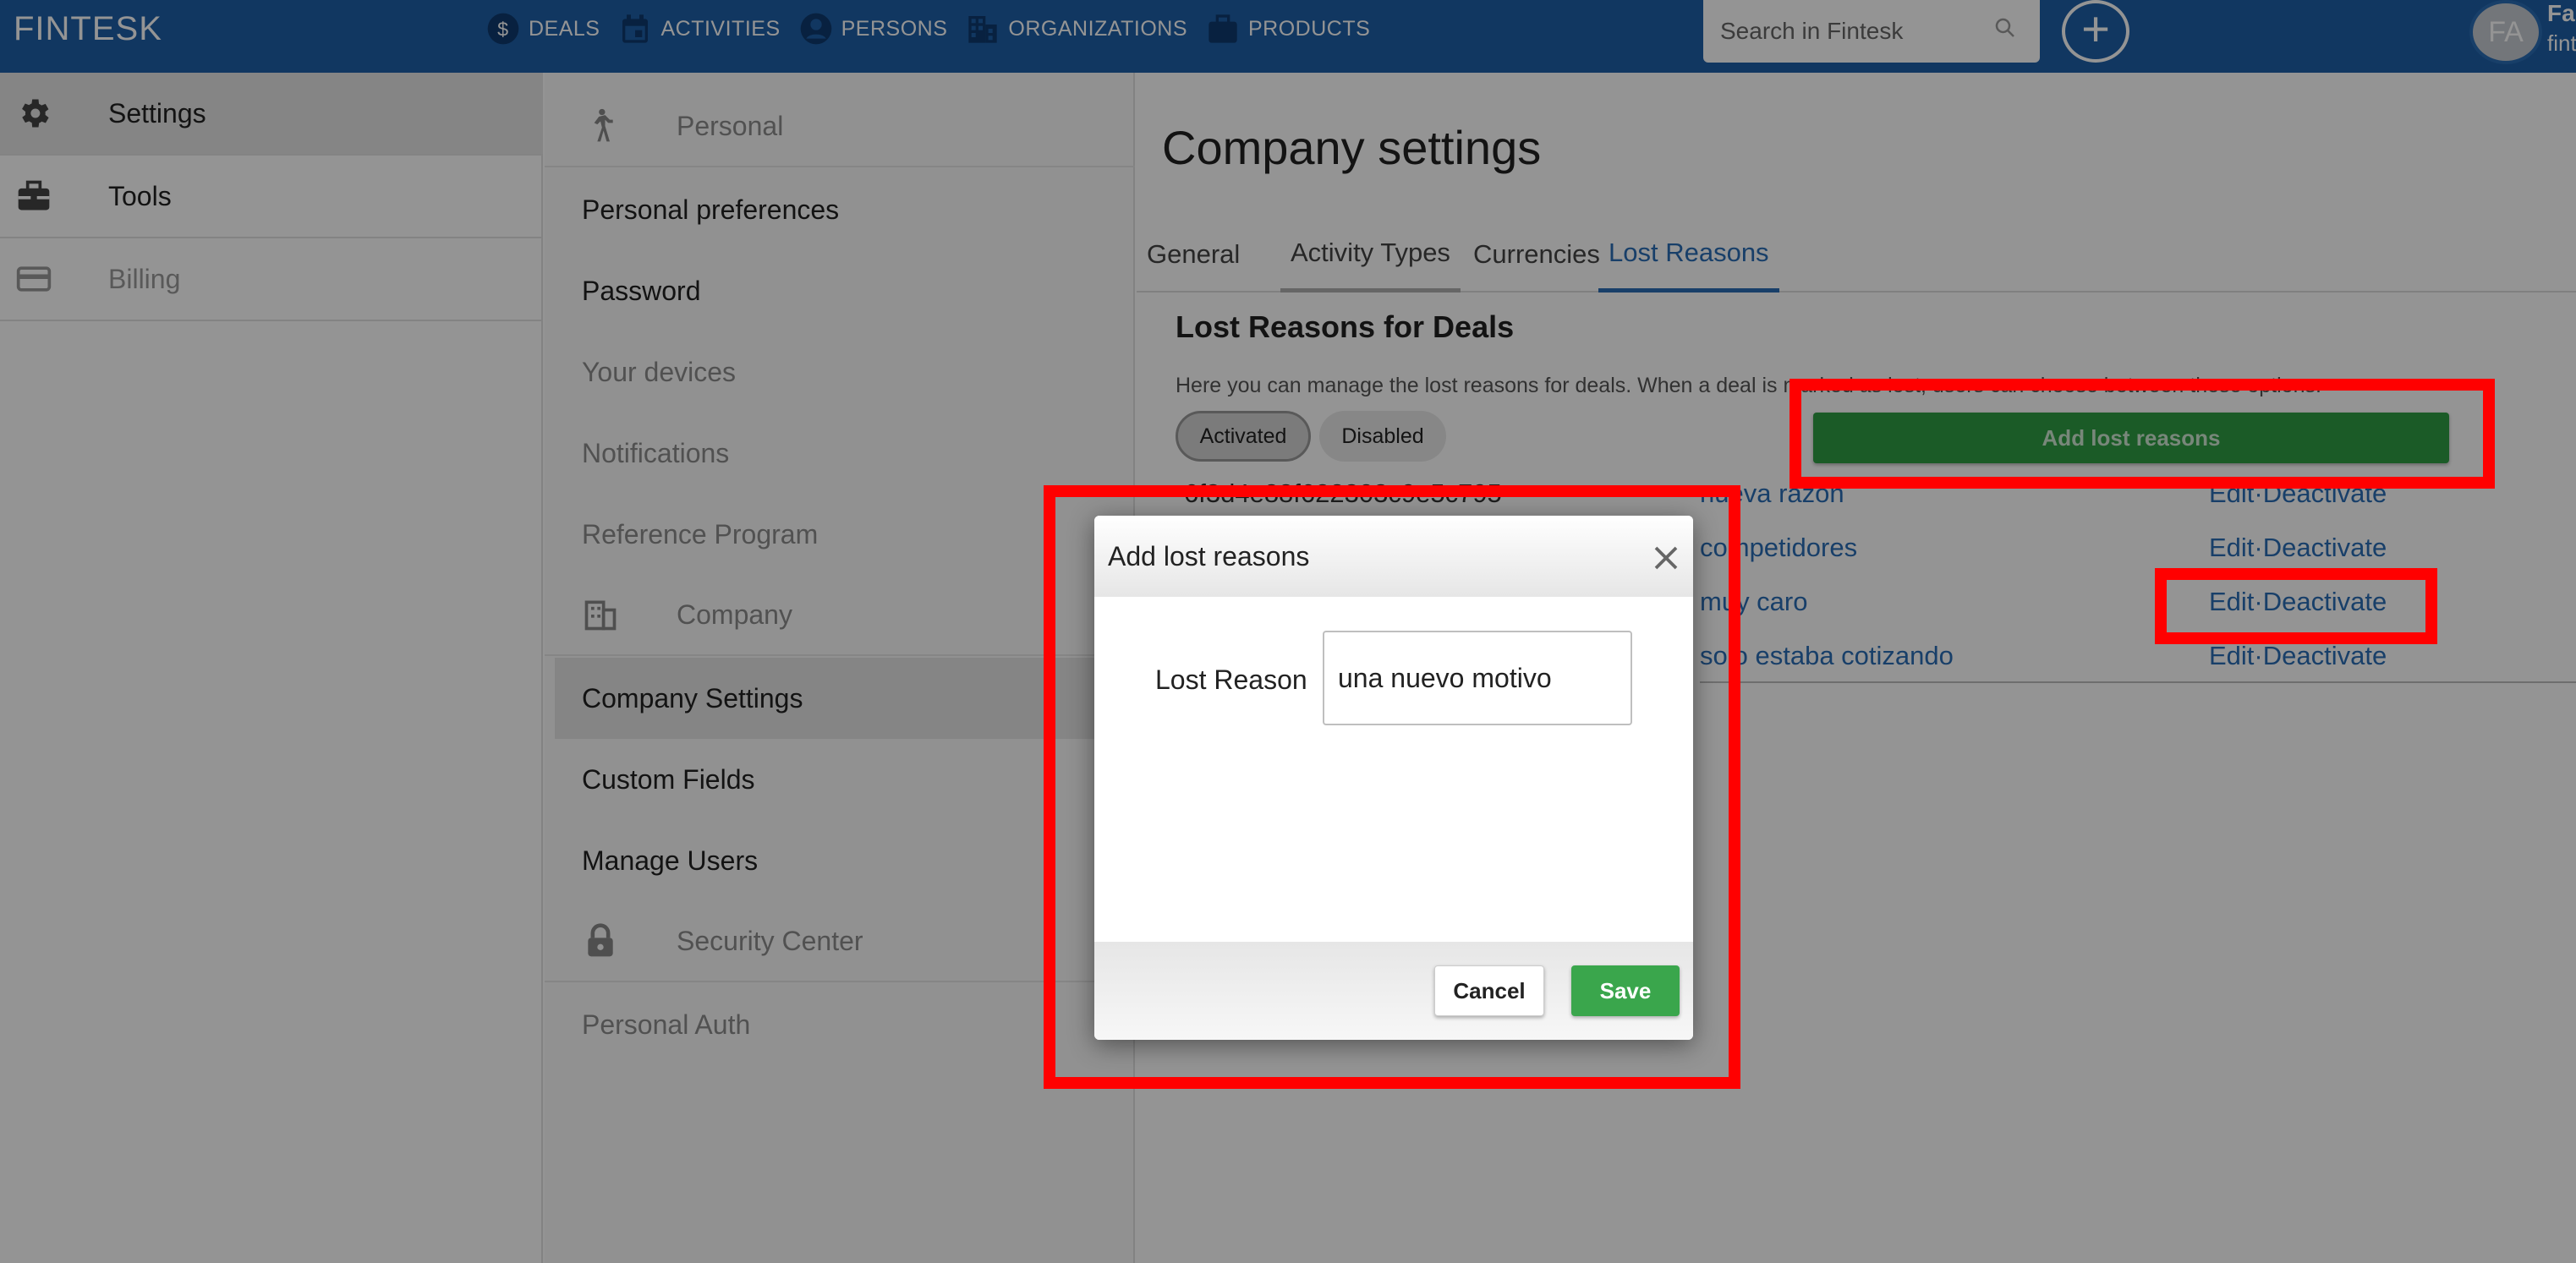 This screenshot has width=2576, height=1263. I want to click on highlight-box-dialog, so click(1392, 787).